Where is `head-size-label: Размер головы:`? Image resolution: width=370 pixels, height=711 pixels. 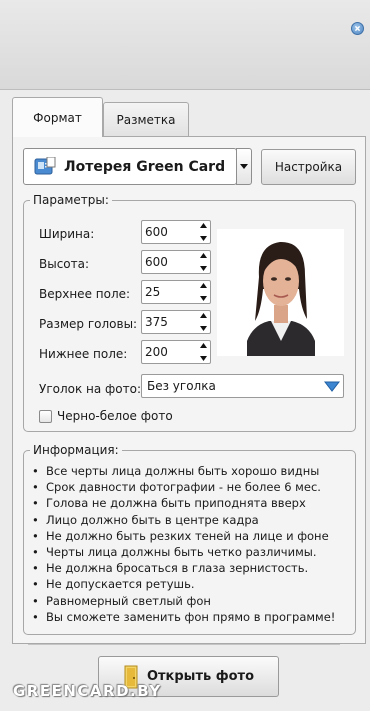
head-size-label: Размер головы: is located at coordinates (88, 324).